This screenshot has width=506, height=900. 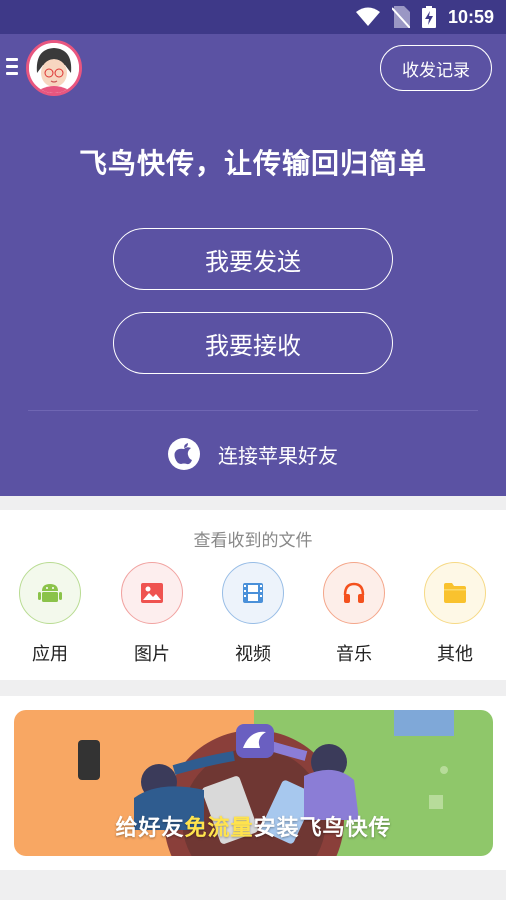 I want to click on category-apps: 应用, so click(x=50, y=614).